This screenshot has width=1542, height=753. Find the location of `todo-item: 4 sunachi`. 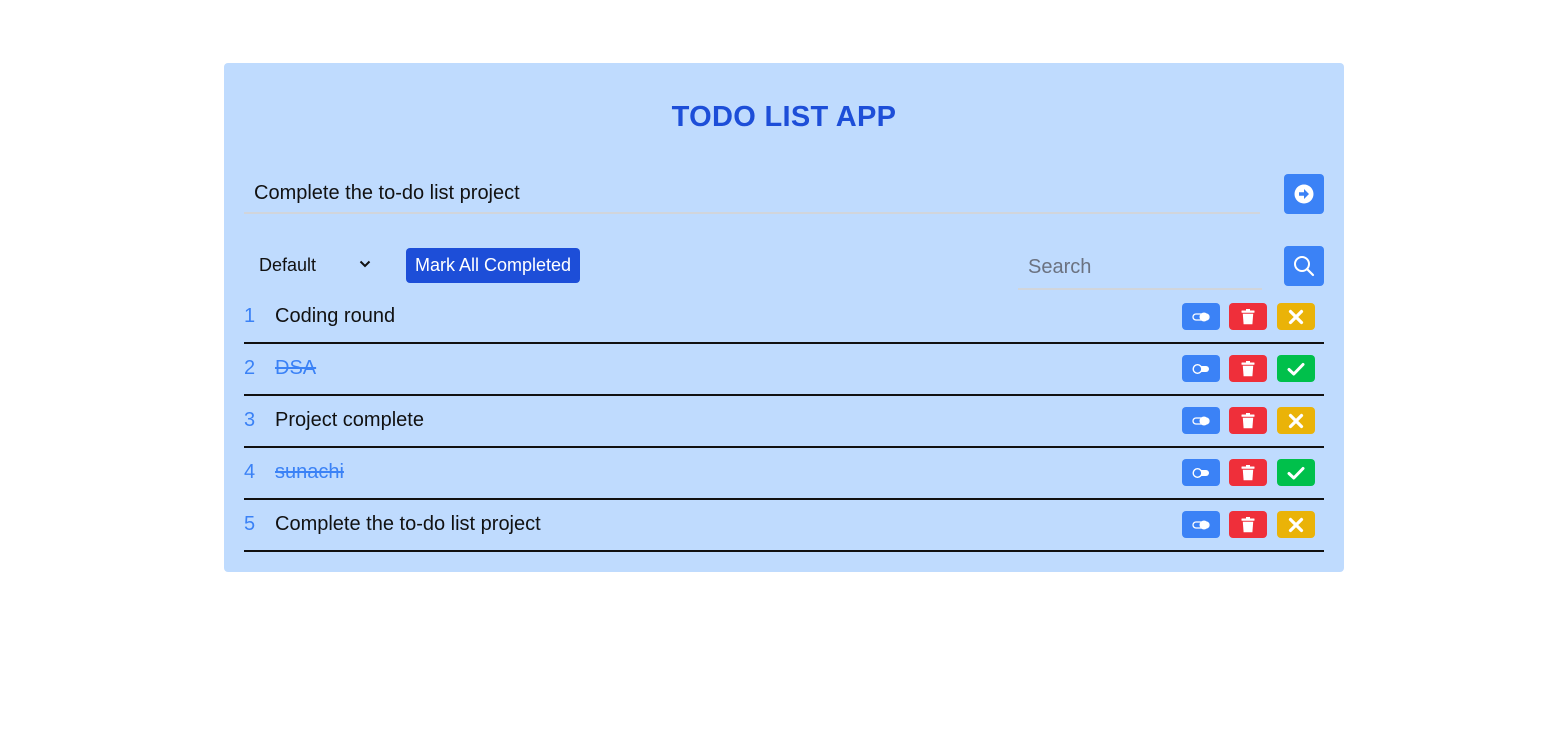

todo-item: 4 sunachi is located at coordinates (784, 474).